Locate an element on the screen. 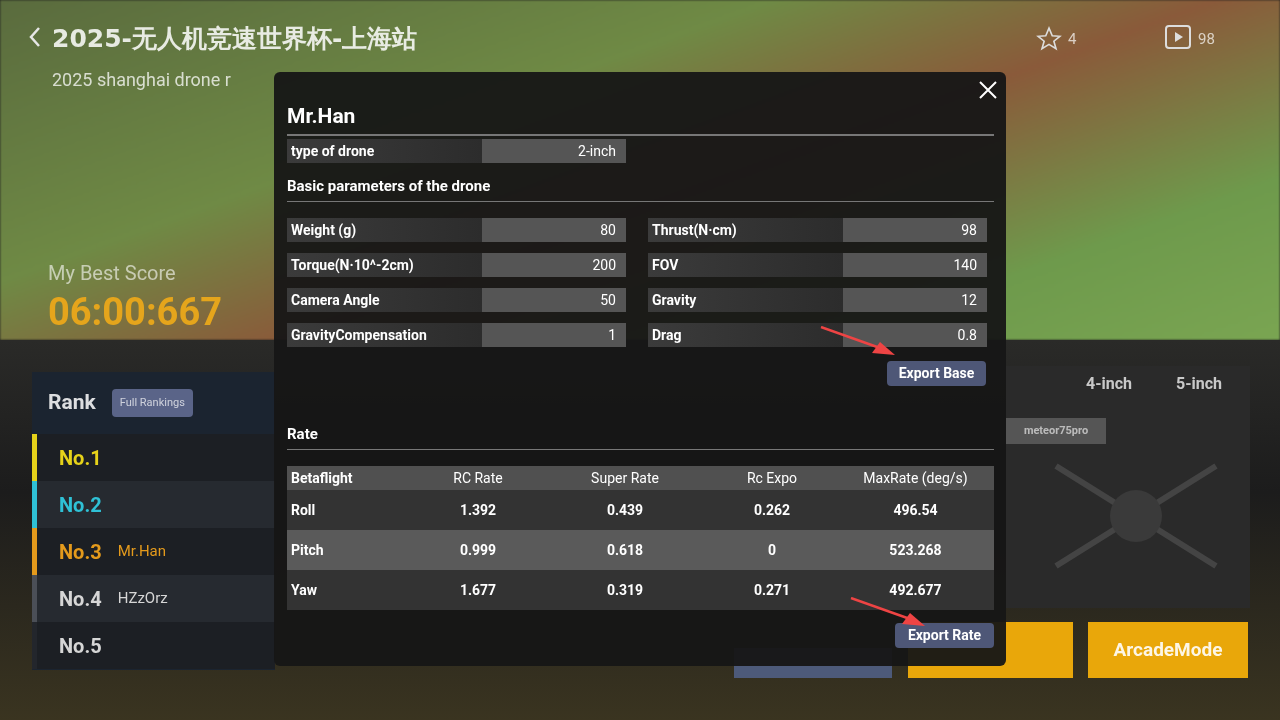 The image size is (1280, 720). parameter-label: FOV is located at coordinates (745, 265).